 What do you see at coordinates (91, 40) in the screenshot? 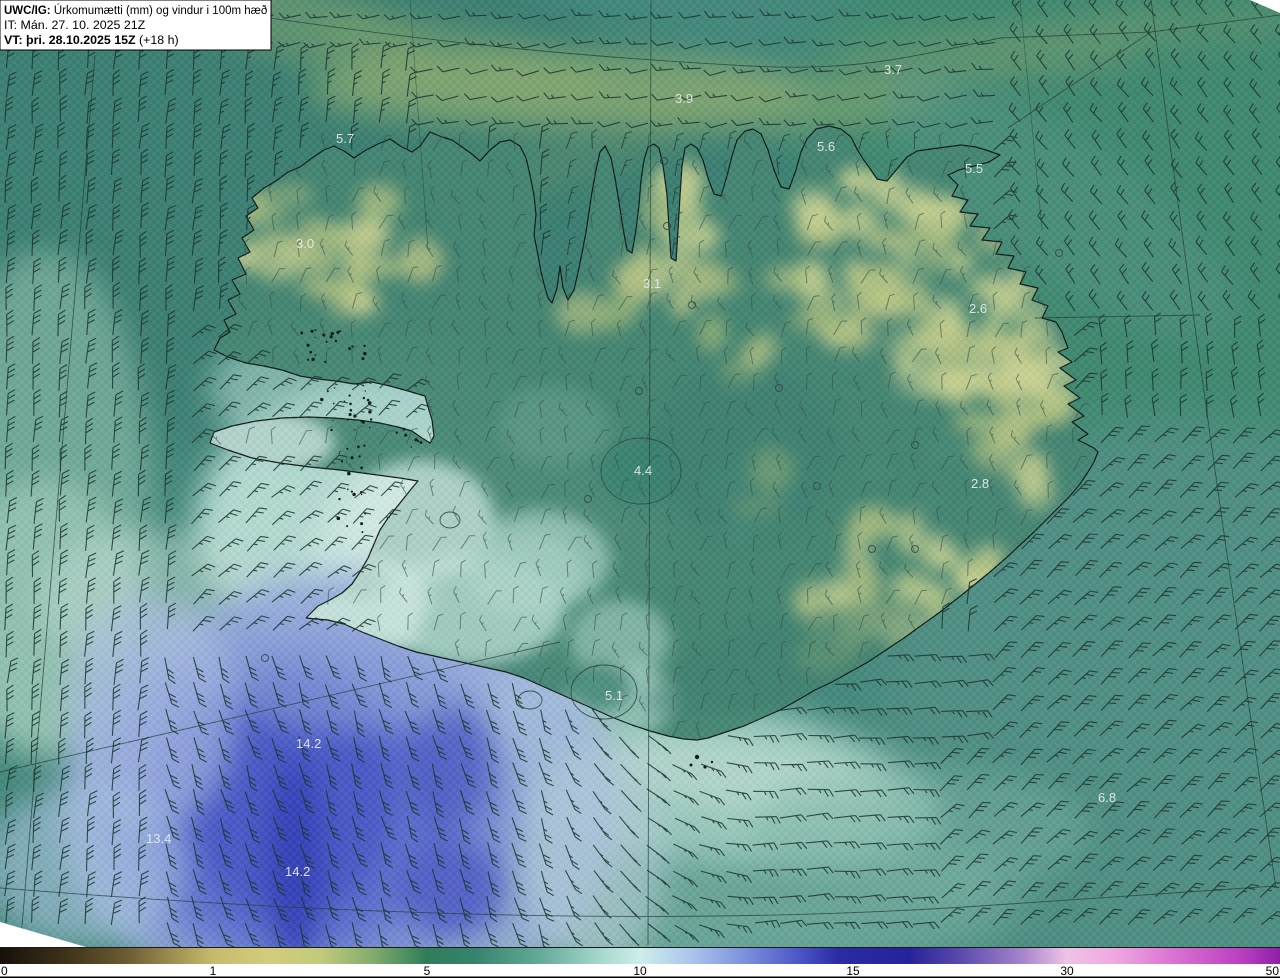
I see `svg-text:VT: þri. 28.10.2025 15Z (+18 h: VT: þri. 28.10.2025 15Z (+18 h)` at bounding box center [91, 40].